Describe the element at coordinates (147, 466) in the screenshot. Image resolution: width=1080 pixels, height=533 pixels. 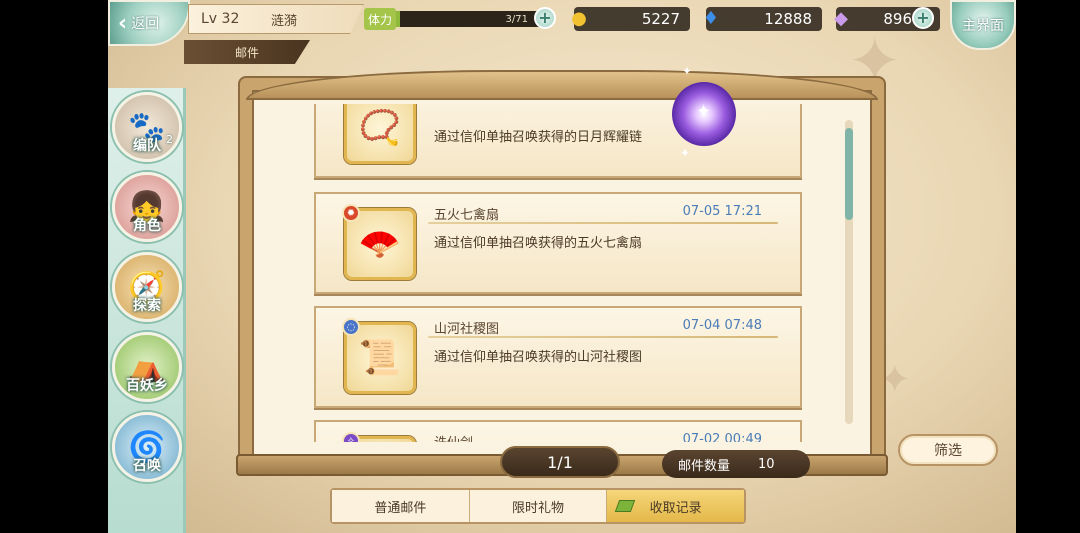
I see `nav-item-label: 召唤` at that location.